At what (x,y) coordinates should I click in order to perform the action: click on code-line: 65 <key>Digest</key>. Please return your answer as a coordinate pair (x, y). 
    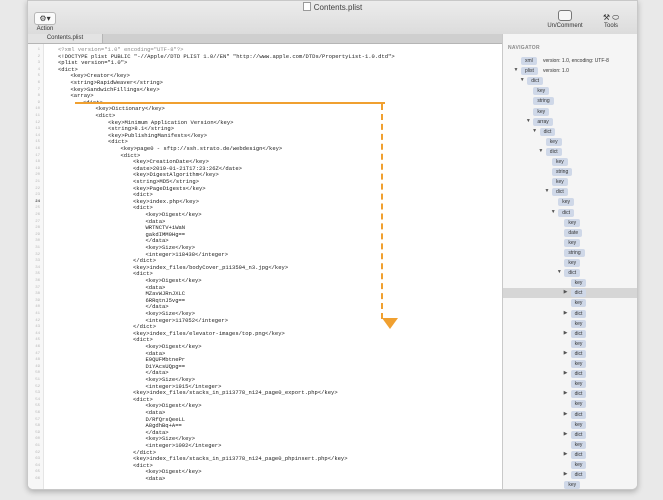
    Looking at the image, I should click on (265, 472).